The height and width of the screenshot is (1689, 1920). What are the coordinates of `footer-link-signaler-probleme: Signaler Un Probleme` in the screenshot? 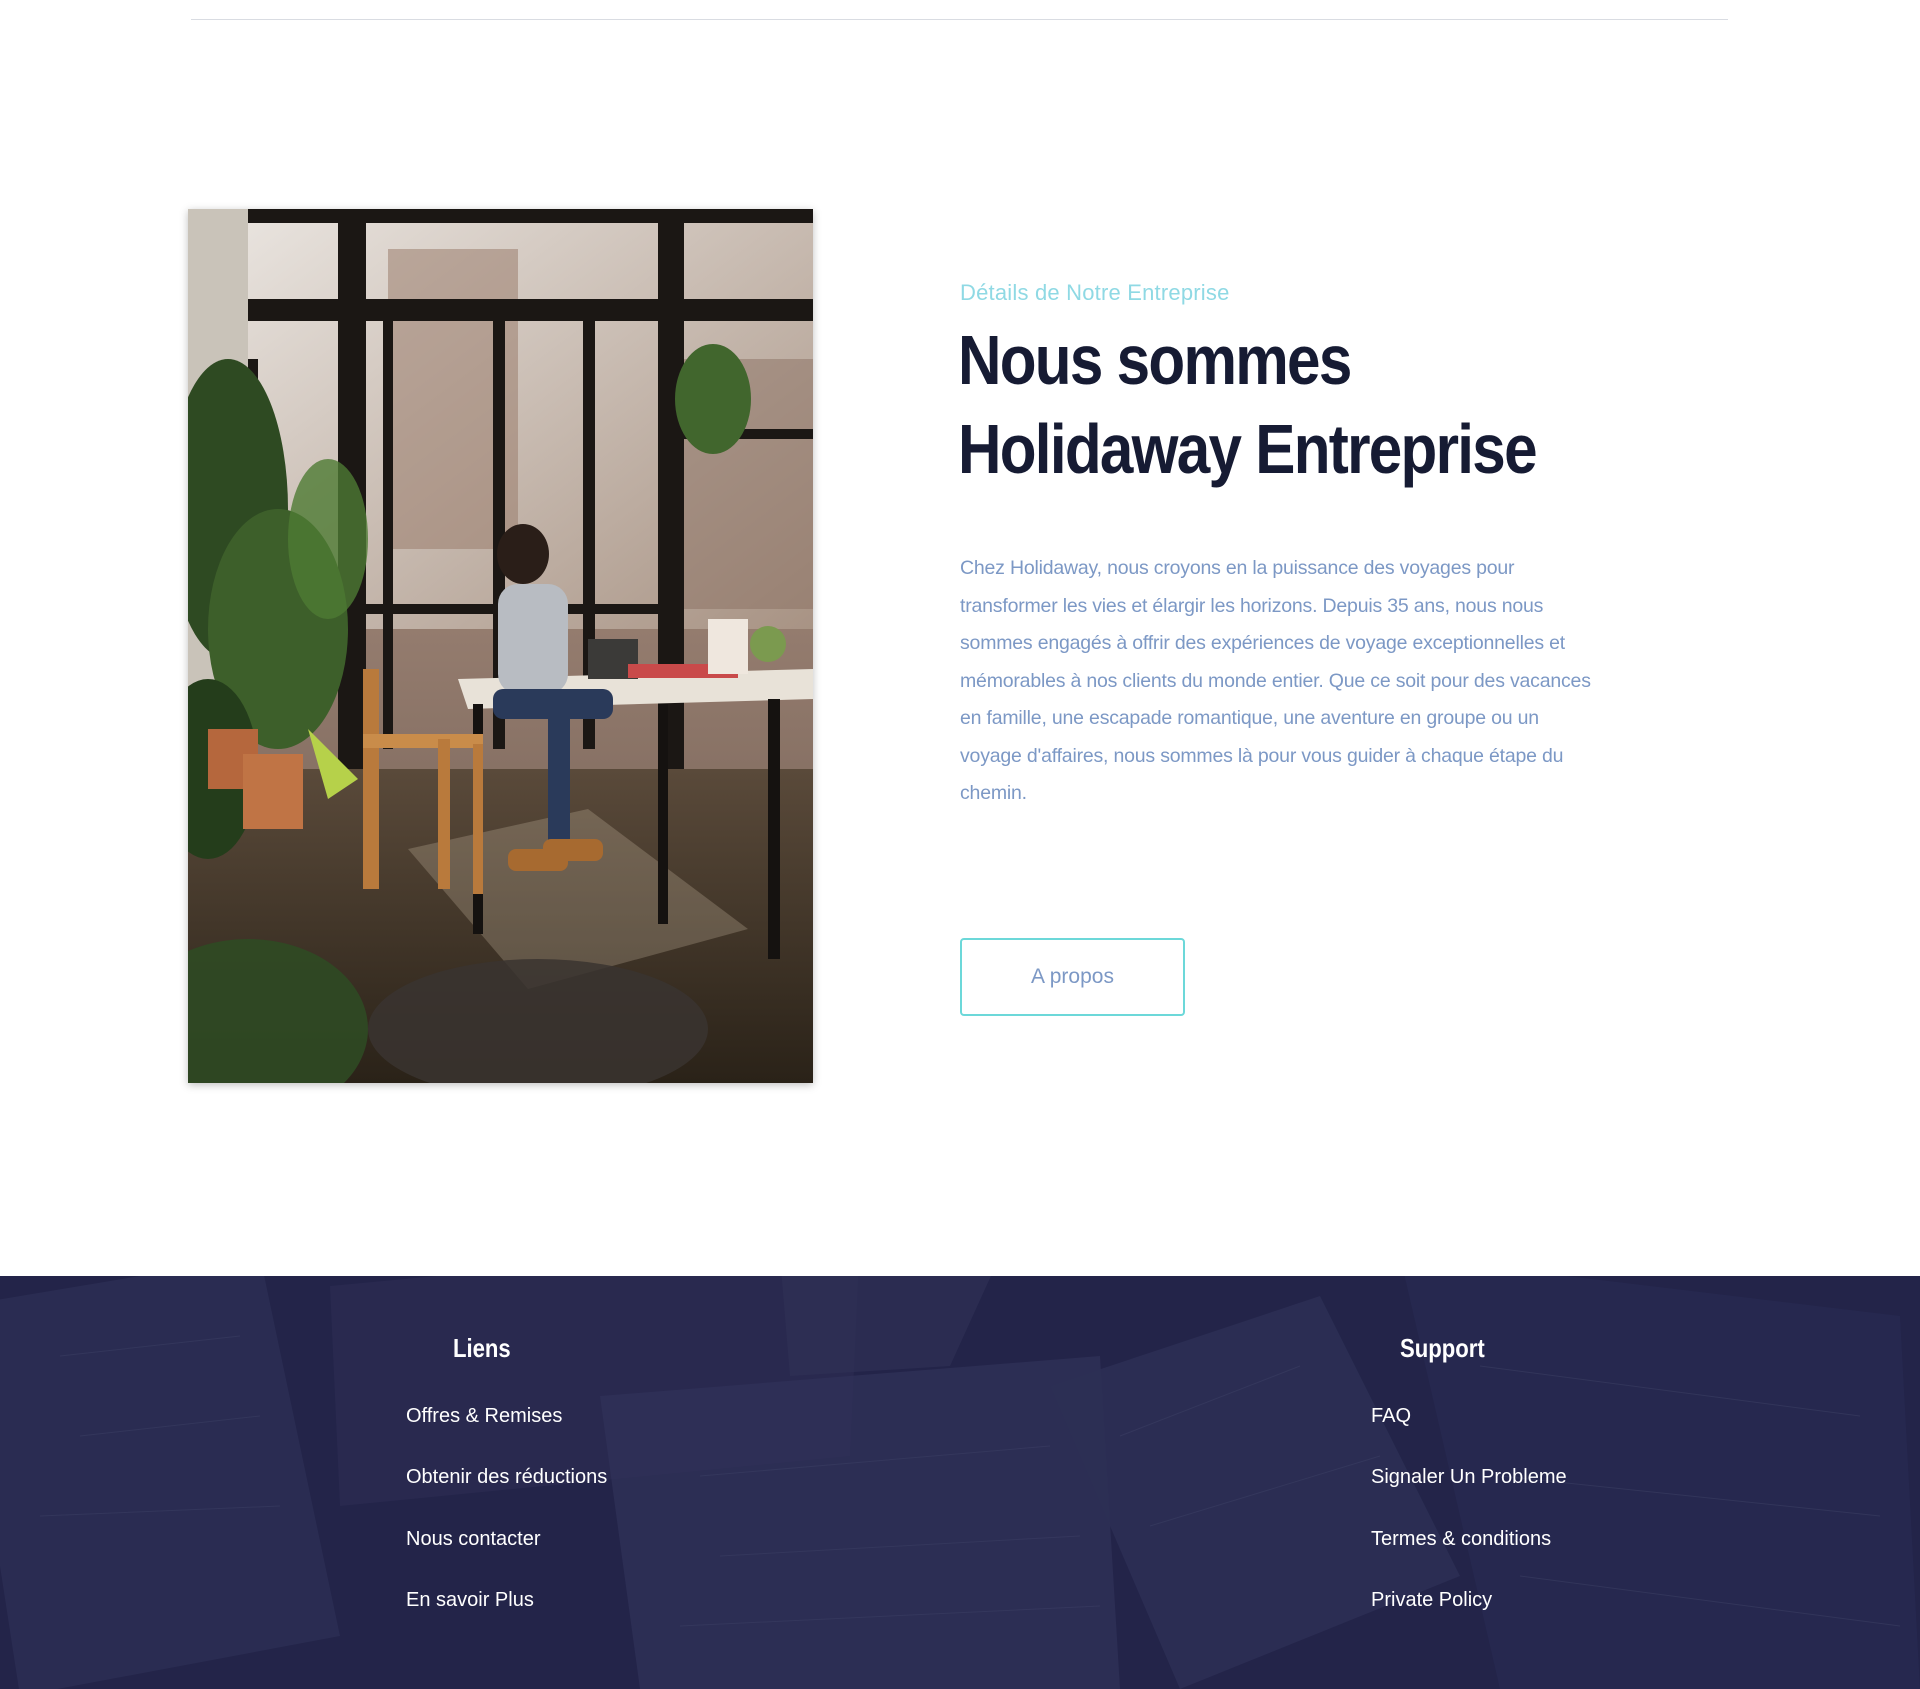 It's located at (1469, 1477).